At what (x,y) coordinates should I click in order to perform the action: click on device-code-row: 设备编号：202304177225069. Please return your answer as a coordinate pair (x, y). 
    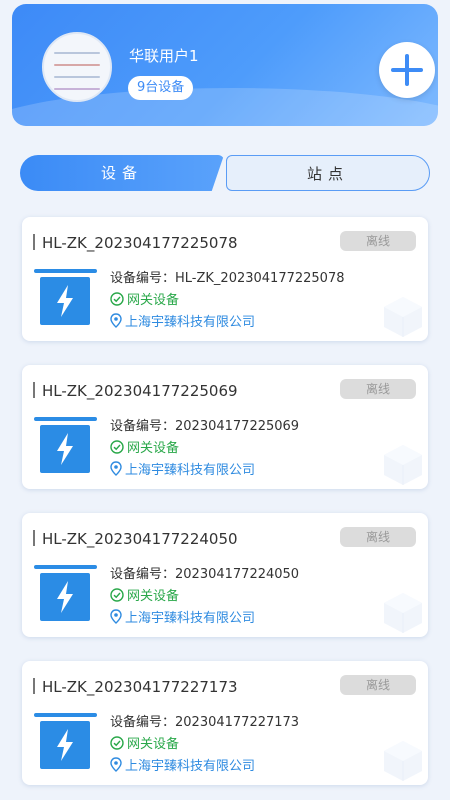
    Looking at the image, I should click on (204, 424).